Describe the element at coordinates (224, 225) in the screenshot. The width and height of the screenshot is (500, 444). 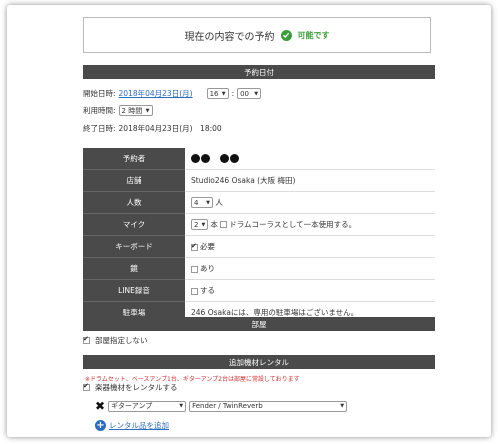
I see `drum-chorus-checkbox` at that location.